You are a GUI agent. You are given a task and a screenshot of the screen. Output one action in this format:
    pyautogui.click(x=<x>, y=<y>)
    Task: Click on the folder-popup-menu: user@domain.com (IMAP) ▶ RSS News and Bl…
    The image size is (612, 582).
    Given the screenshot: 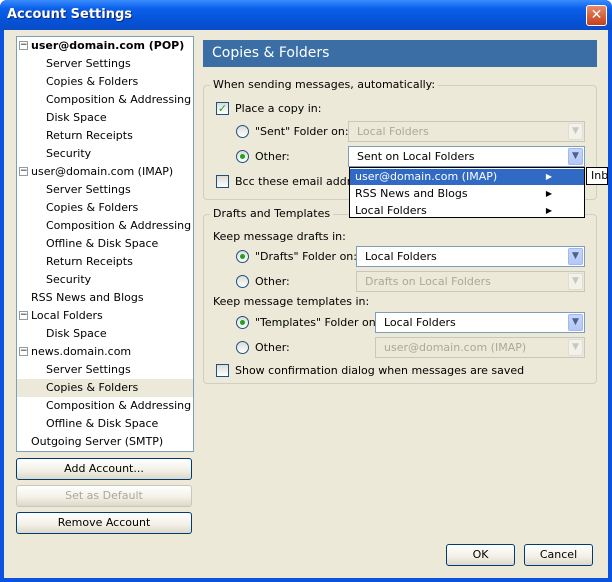 What is the action you would take?
    pyautogui.click(x=467, y=192)
    